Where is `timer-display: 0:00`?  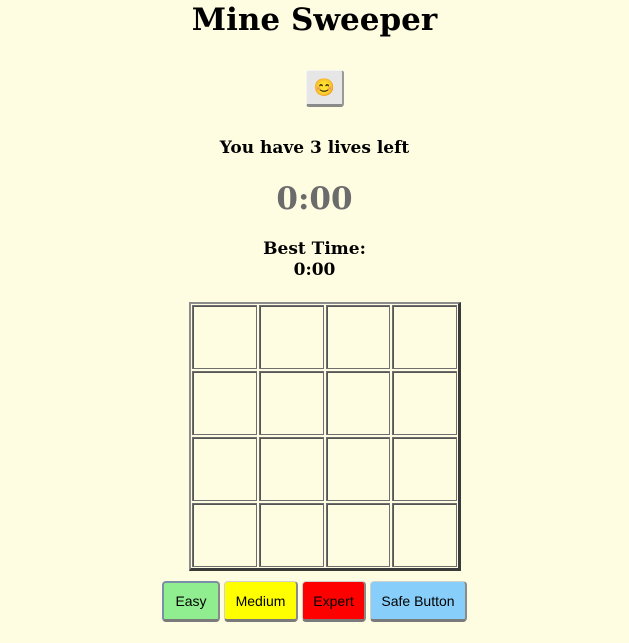
timer-display: 0:00 is located at coordinates (314, 199).